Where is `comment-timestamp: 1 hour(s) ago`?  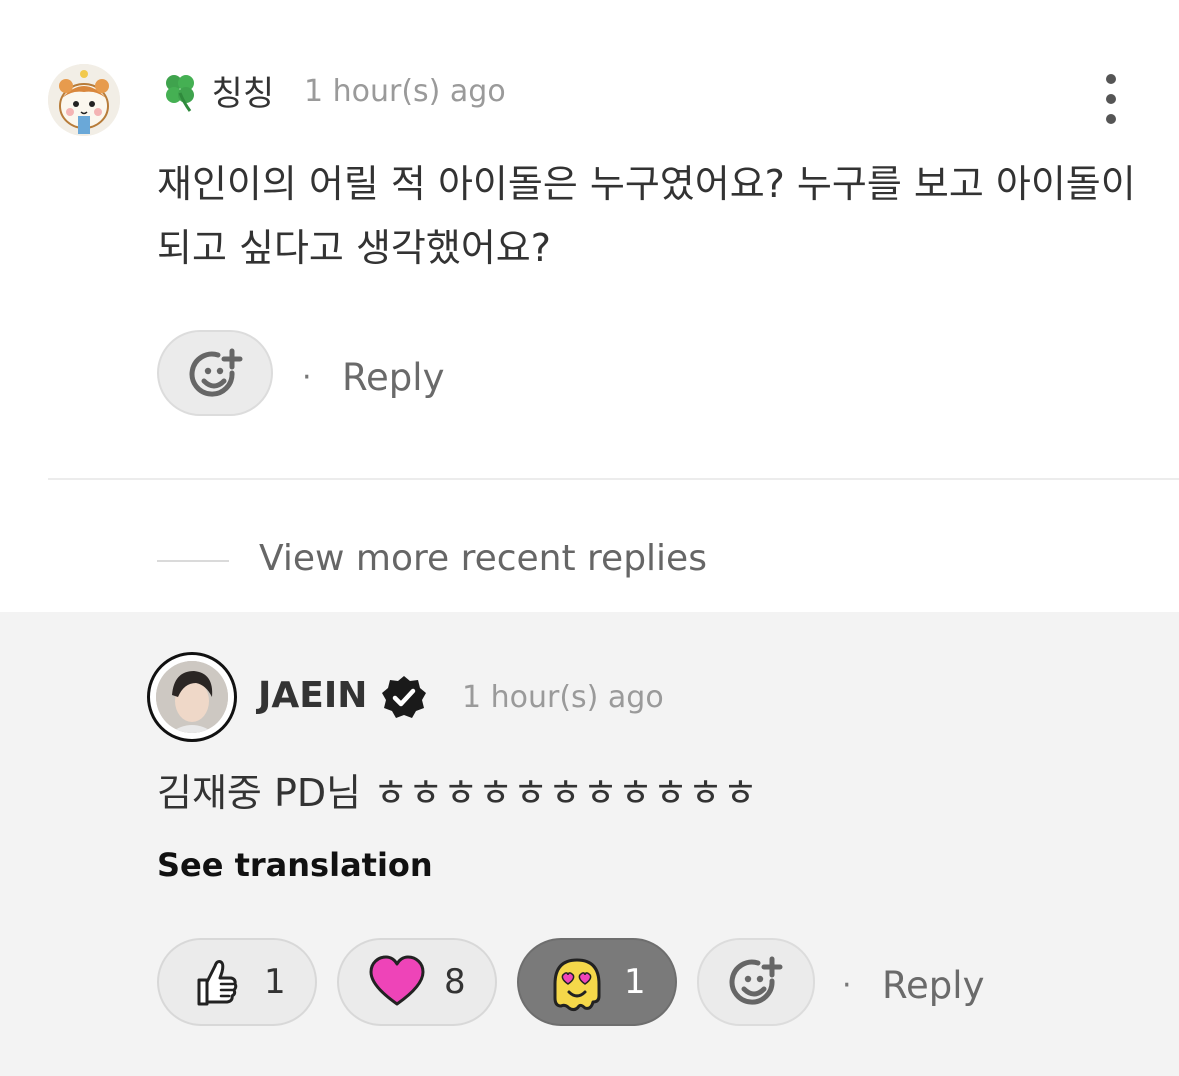 comment-timestamp: 1 hour(s) ago is located at coordinates (405, 91).